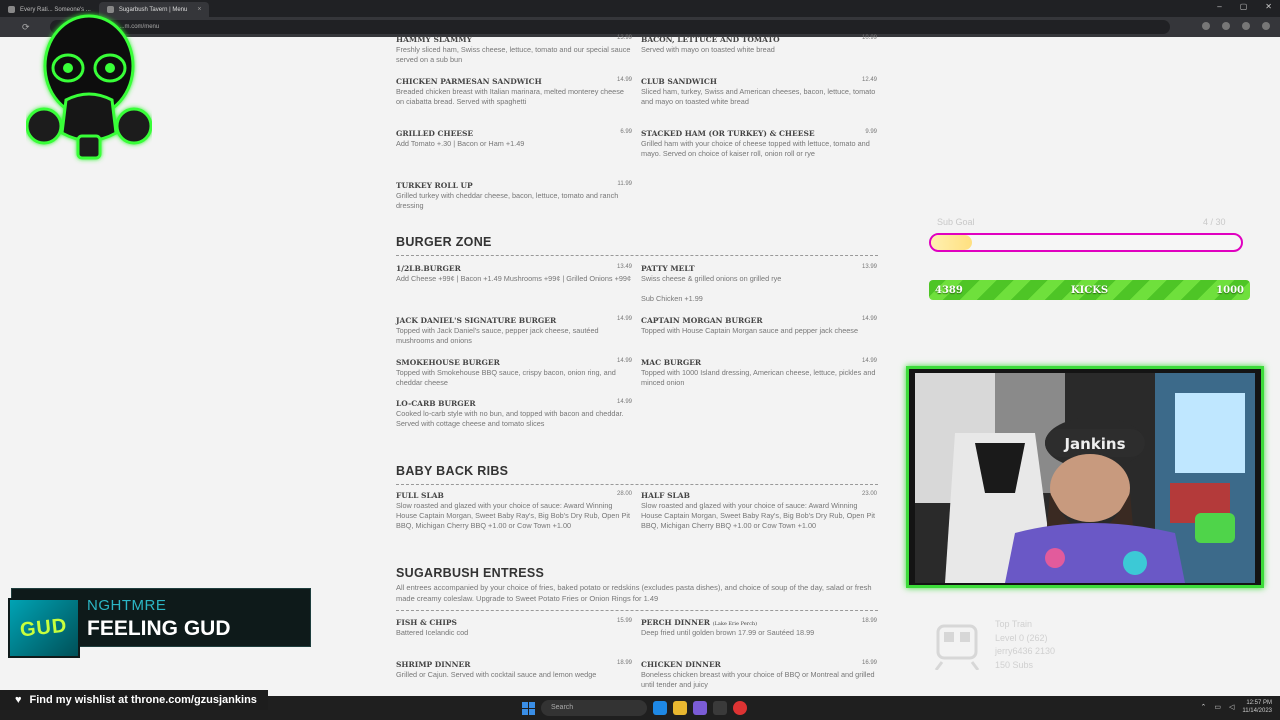  What do you see at coordinates (1246, 26) in the screenshot?
I see `profile-avatar-icon` at bounding box center [1246, 26].